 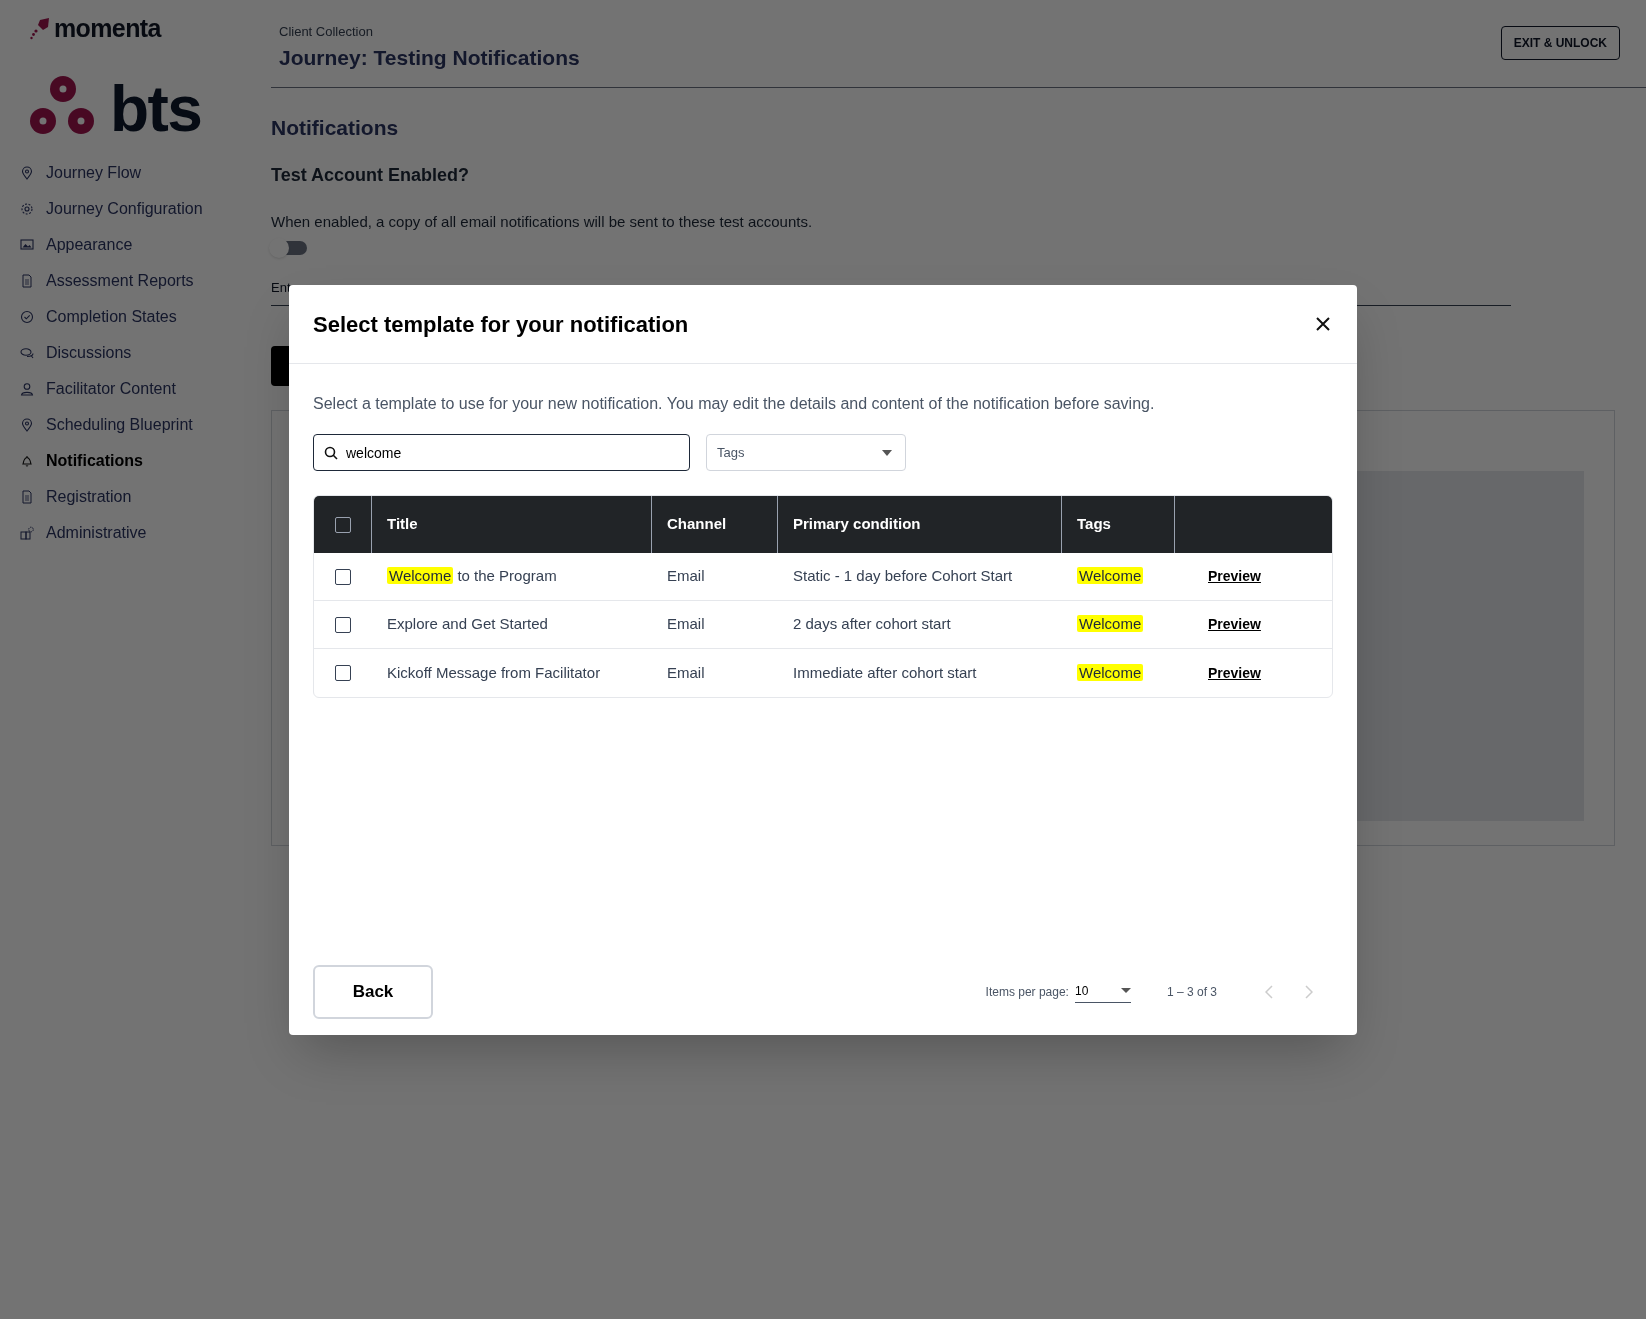 What do you see at coordinates (501, 324) in the screenshot?
I see `dialog-title: Select template for your notification` at bounding box center [501, 324].